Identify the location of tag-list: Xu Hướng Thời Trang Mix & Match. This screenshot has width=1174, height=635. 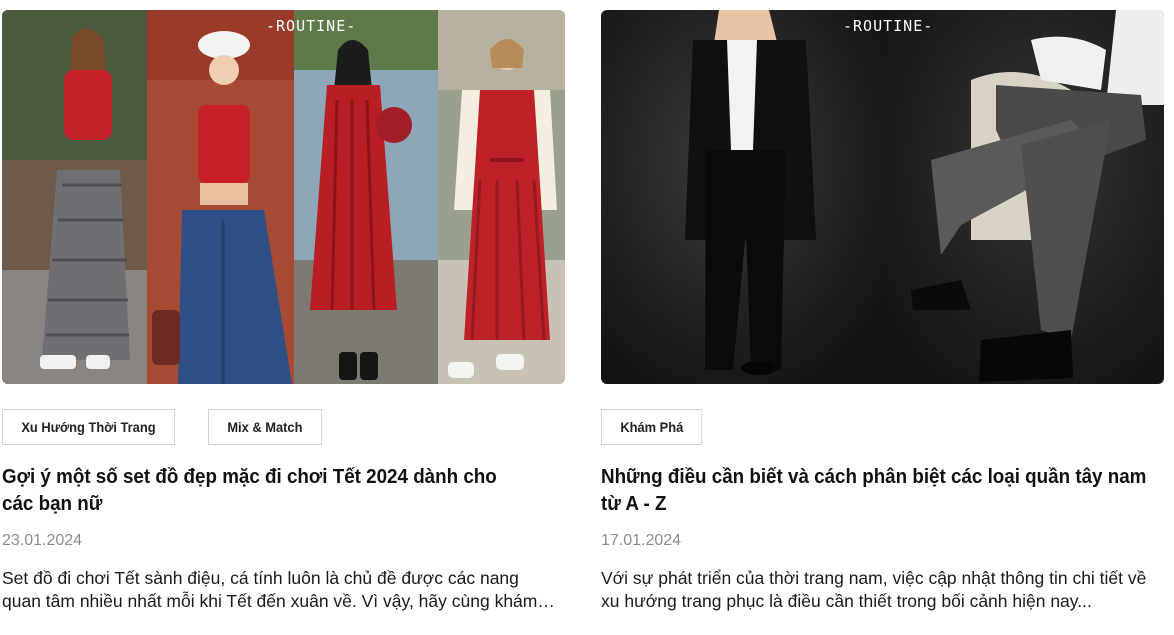
(167, 427).